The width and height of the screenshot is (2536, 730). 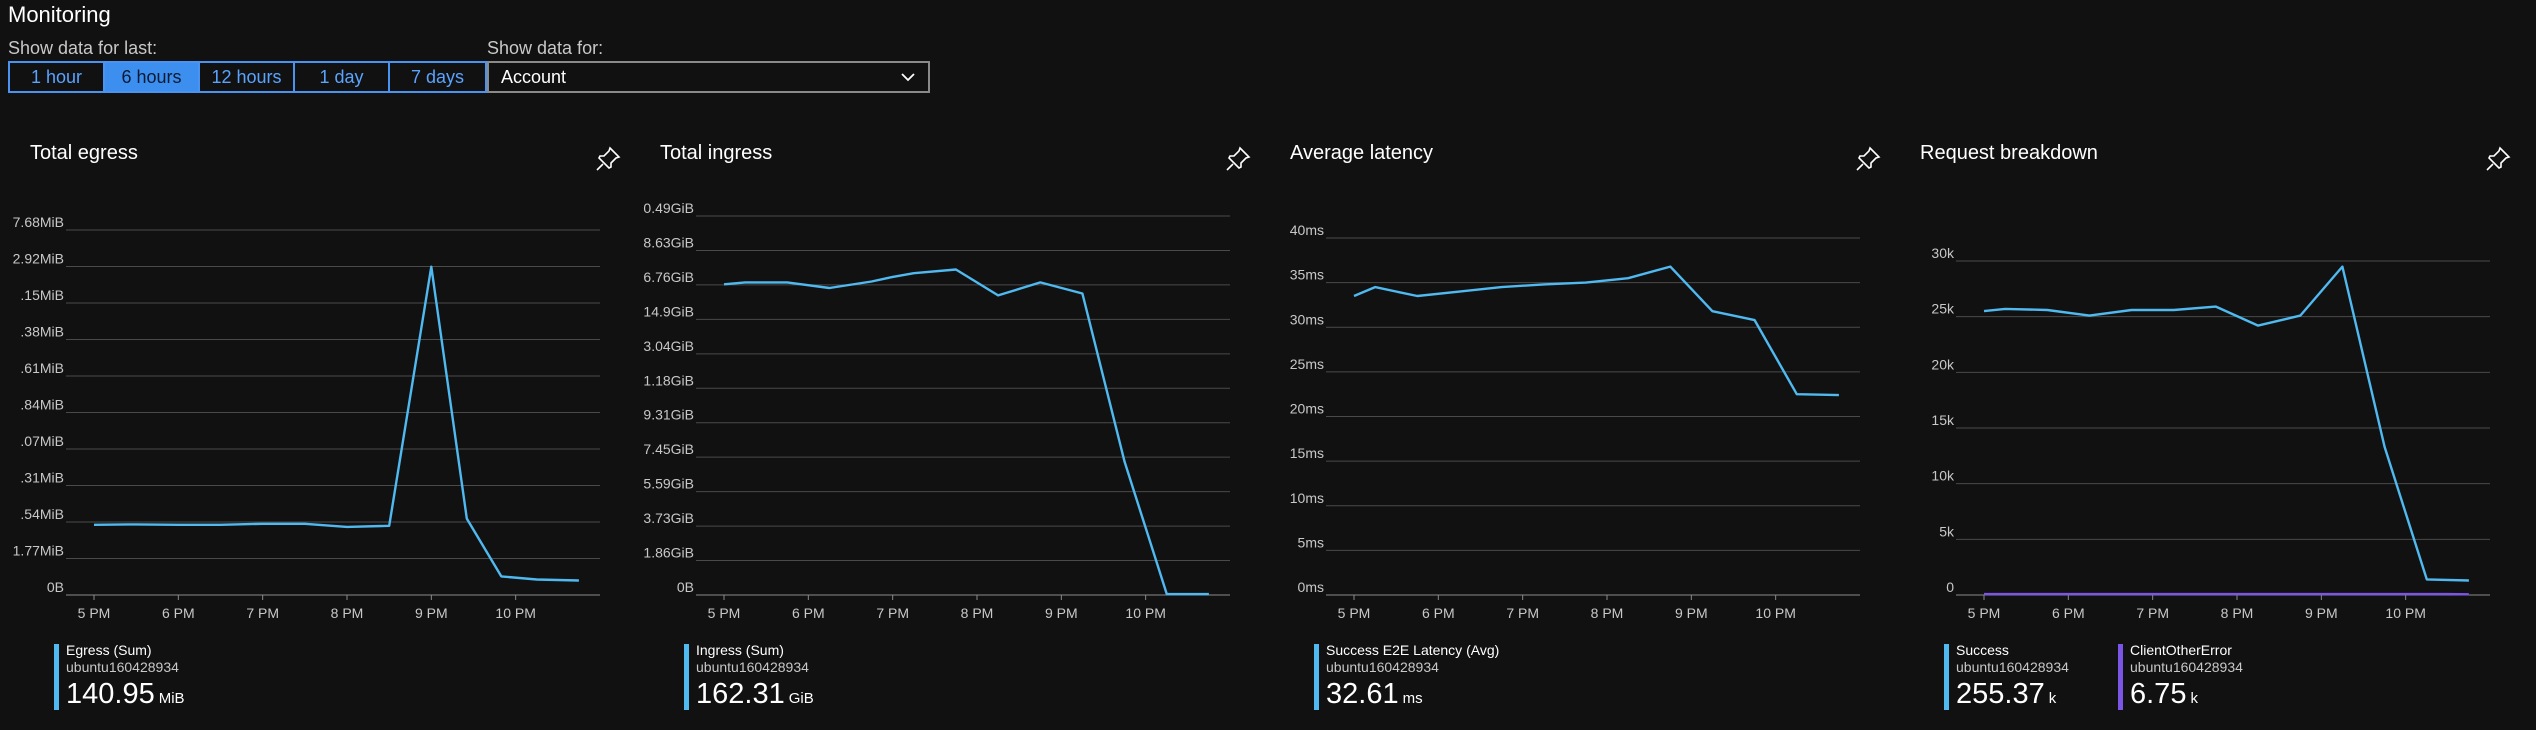 What do you see at coordinates (38, 259) in the screenshot?
I see `y-tick-label: 2.92MiB` at bounding box center [38, 259].